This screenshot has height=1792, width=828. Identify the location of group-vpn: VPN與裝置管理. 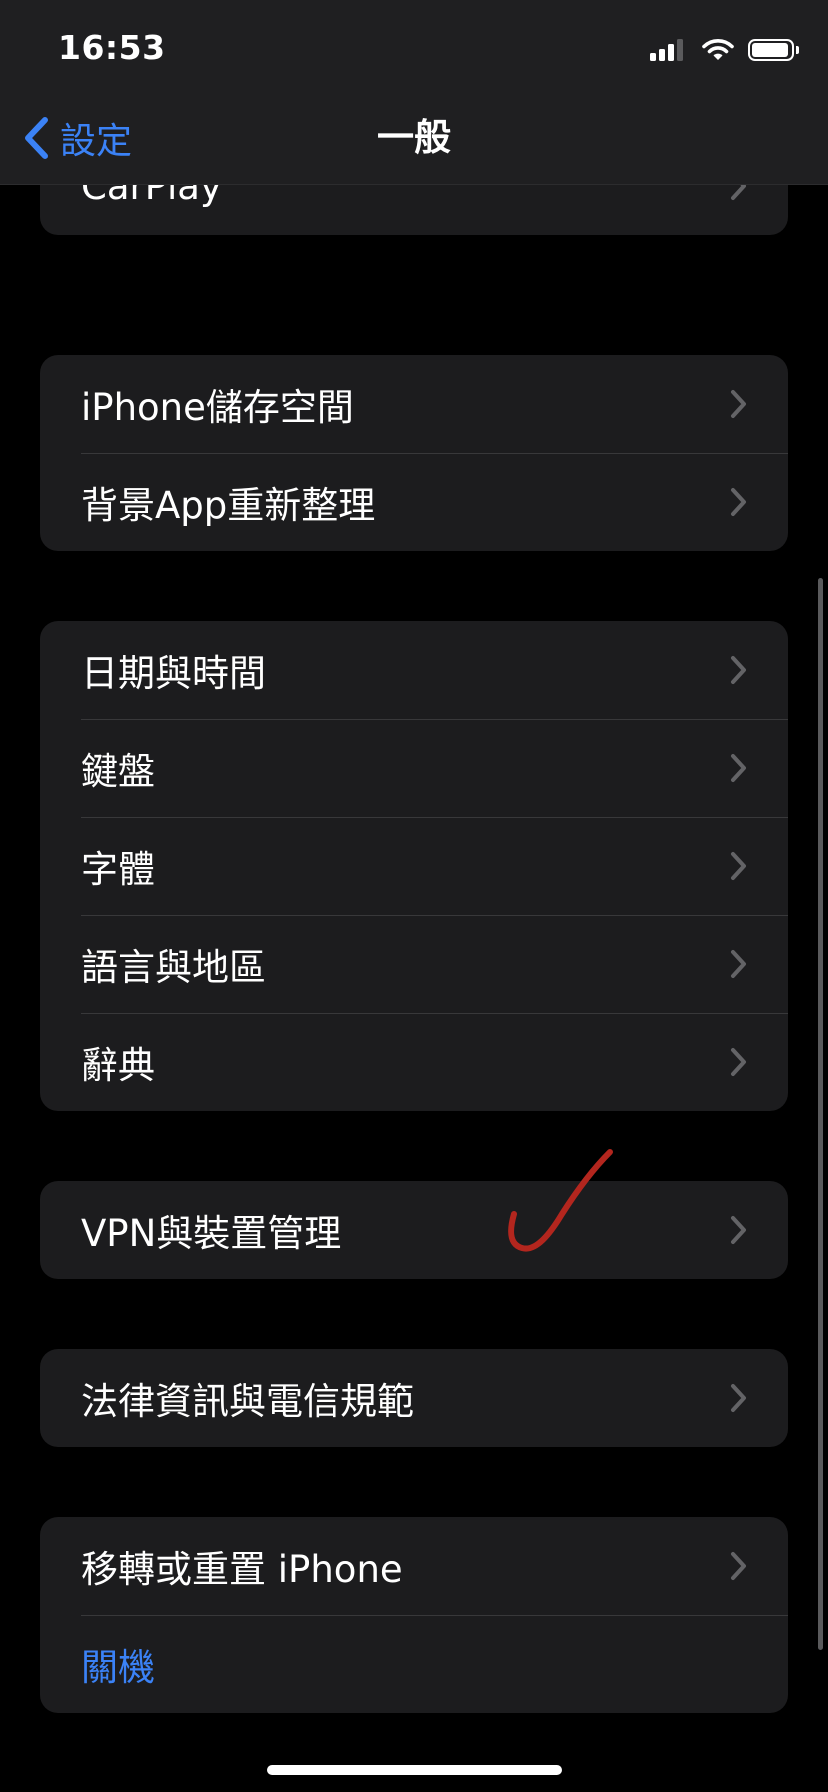
(414, 1230).